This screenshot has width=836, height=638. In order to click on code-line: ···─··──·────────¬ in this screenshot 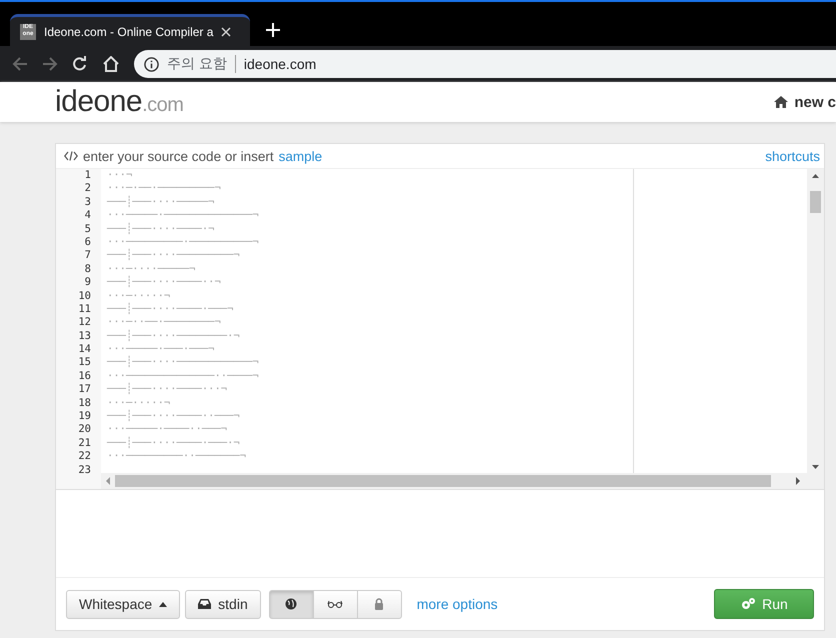, I will do `click(164, 323)`.